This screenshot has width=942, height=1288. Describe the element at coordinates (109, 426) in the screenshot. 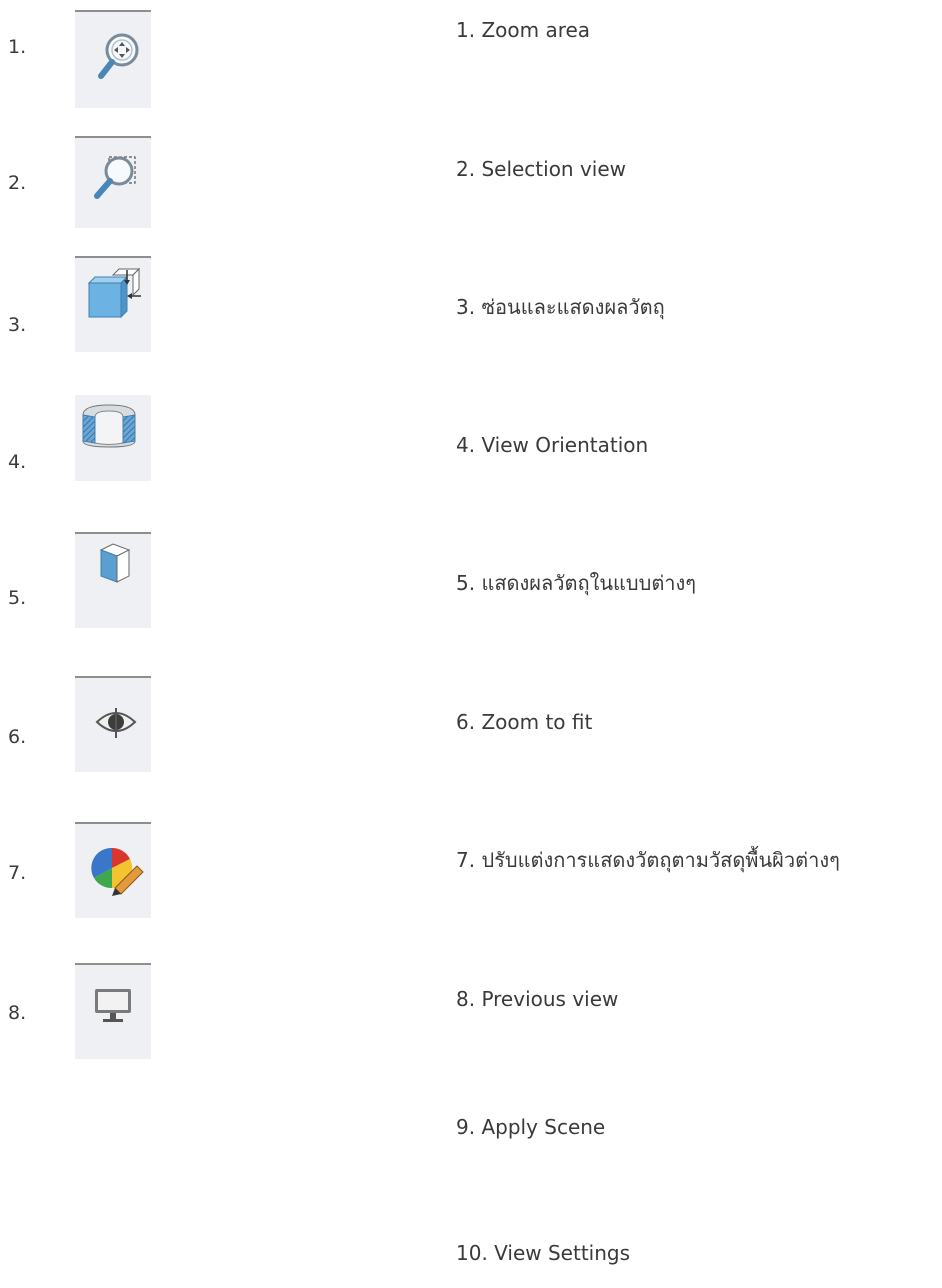

I see `section-view-cylinder-icon` at that location.